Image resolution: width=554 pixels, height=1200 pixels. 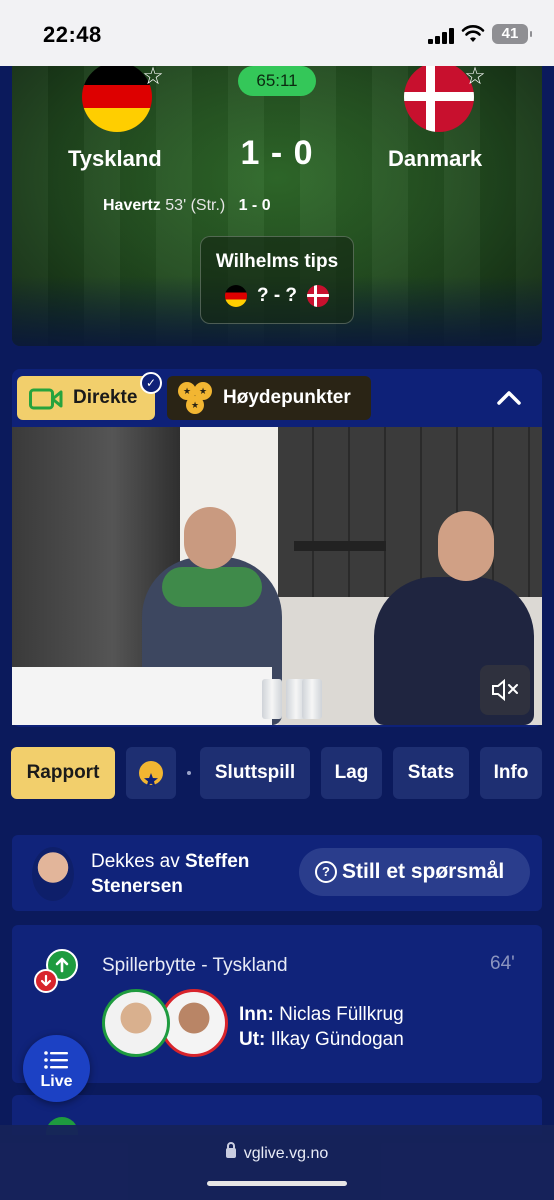 I want to click on home-indicator, so click(x=277, y=1183).